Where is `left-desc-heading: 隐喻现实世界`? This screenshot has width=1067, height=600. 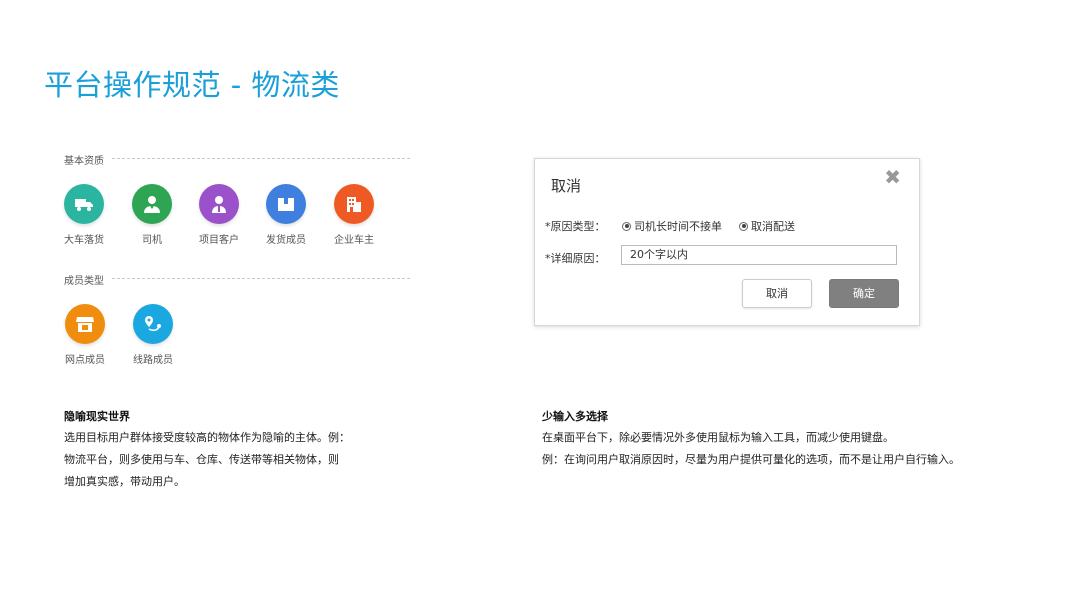
left-desc-heading: 隐喻现实世界 is located at coordinates (97, 416).